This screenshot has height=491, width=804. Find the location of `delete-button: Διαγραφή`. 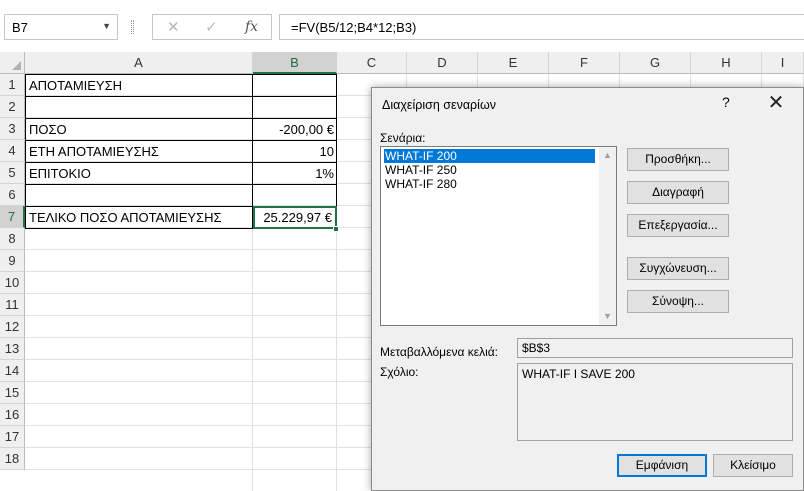

delete-button: Διαγραφή is located at coordinates (678, 192).